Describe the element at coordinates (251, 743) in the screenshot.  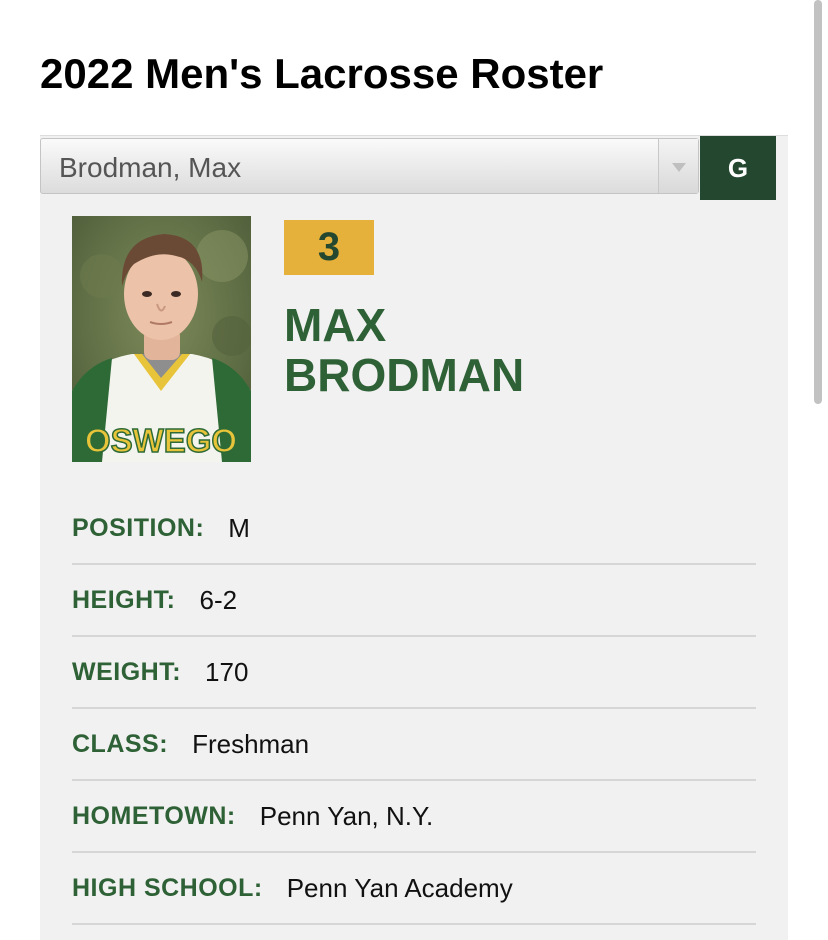
I see `bio-value: Freshman` at that location.